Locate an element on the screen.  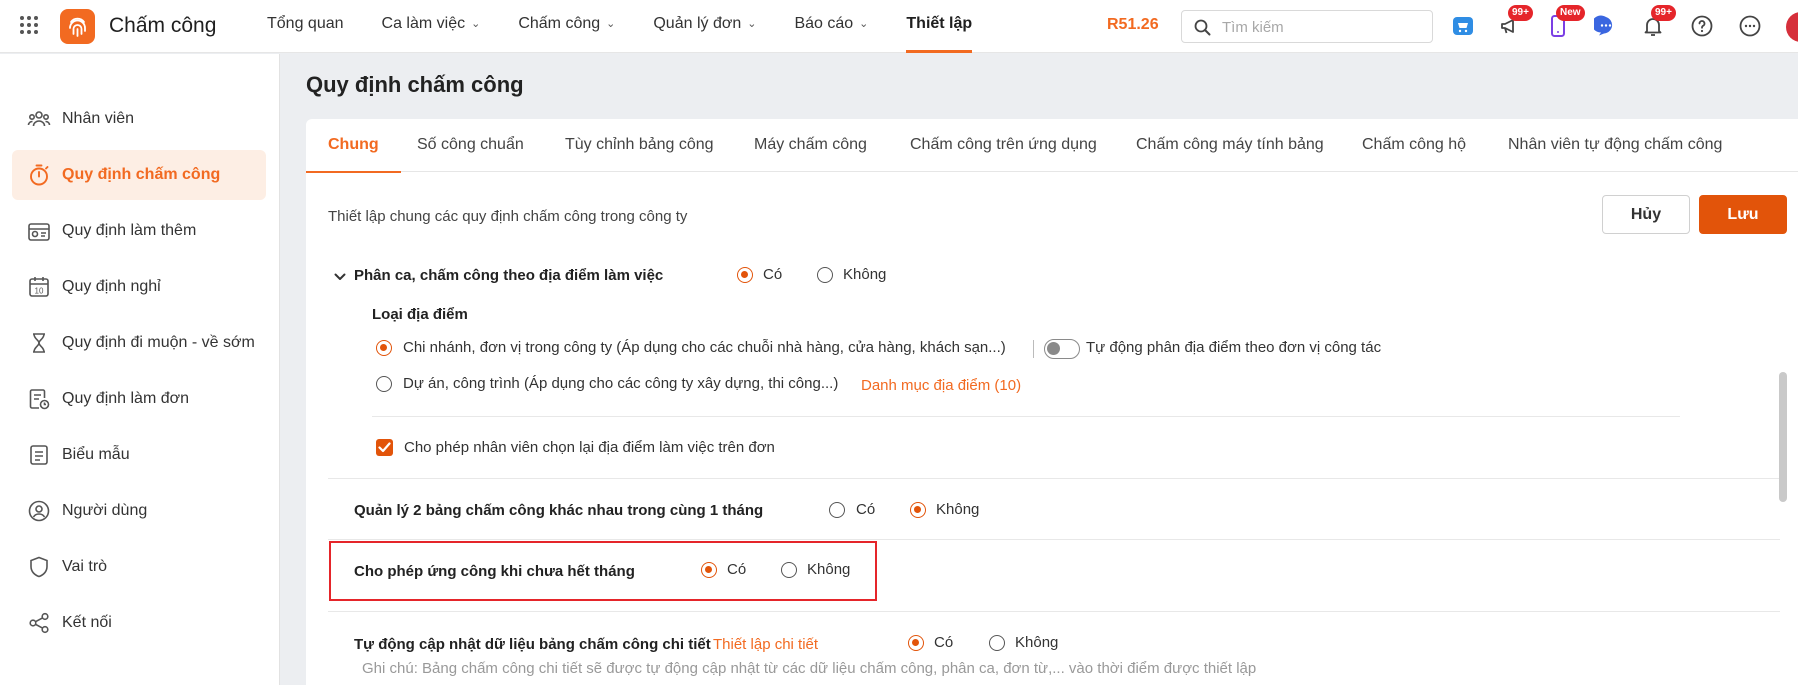
nav-overview: Tổng quan is located at coordinates (305, 26).